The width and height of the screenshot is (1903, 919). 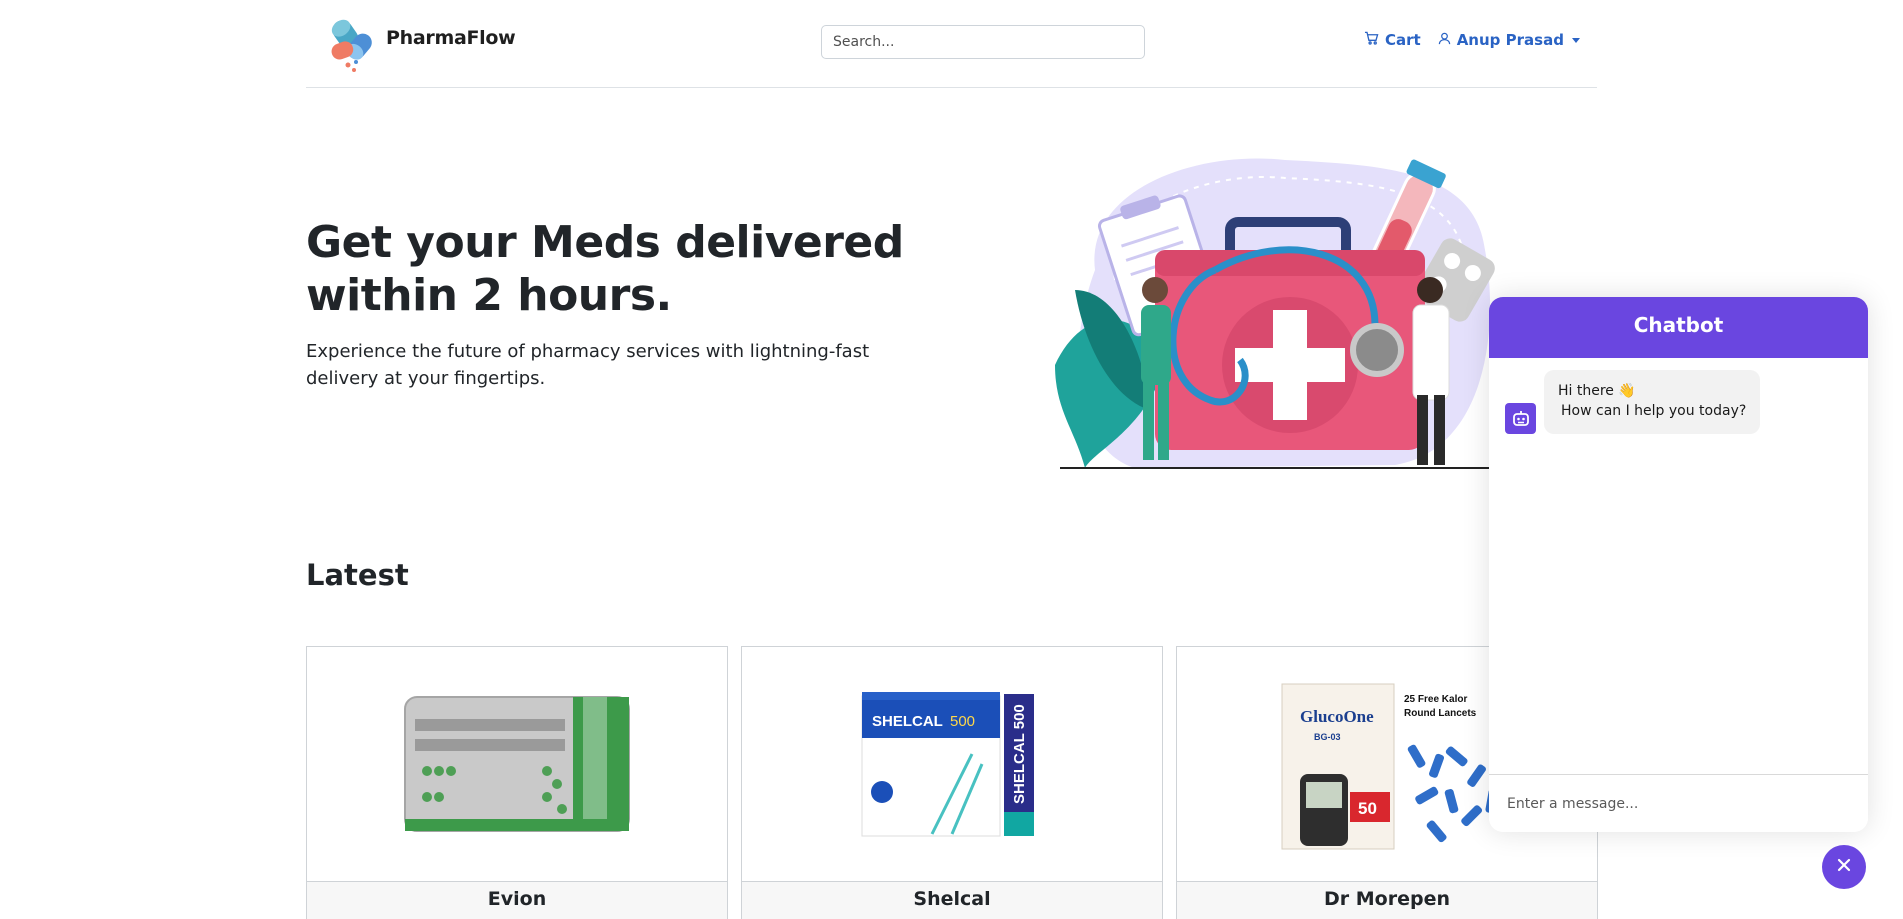 I want to click on svg-text: 500, so click(x=962, y=721).